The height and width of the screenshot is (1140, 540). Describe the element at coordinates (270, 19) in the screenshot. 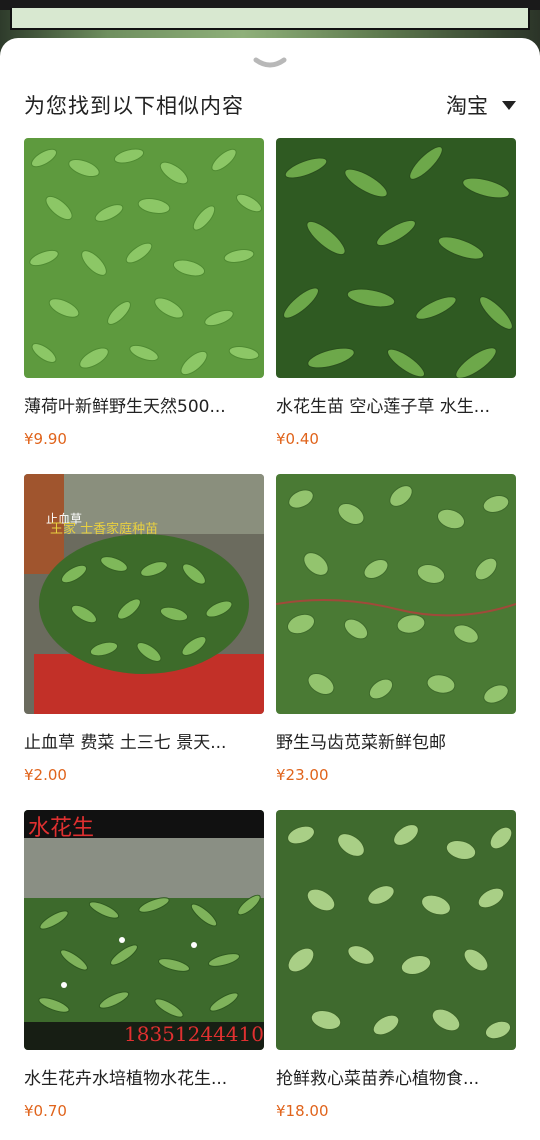

I see `background-frame` at that location.